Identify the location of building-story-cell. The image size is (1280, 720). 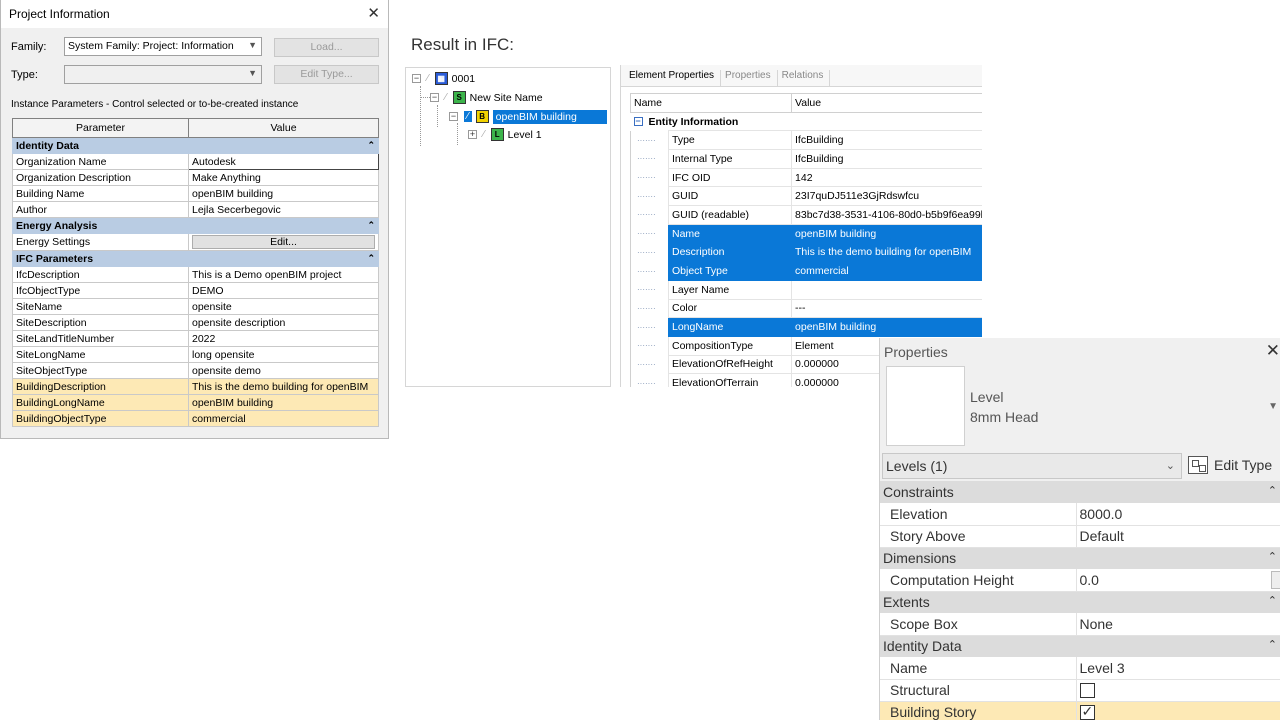
(1178, 710).